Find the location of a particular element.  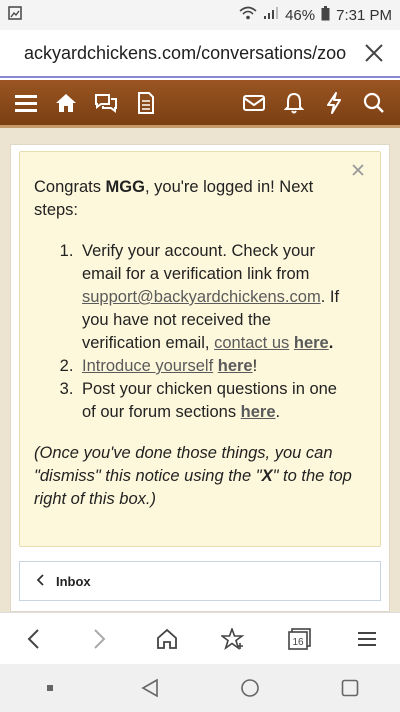

wifi-icon is located at coordinates (248, 15).